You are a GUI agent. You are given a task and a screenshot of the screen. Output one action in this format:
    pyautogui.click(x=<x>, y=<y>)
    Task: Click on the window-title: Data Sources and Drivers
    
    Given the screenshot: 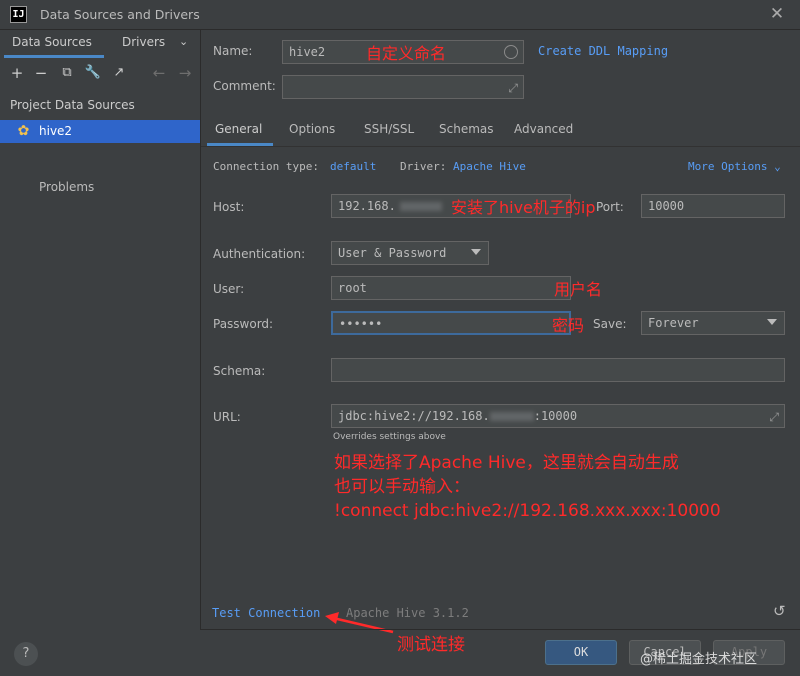 What is the action you would take?
    pyautogui.click(x=120, y=14)
    